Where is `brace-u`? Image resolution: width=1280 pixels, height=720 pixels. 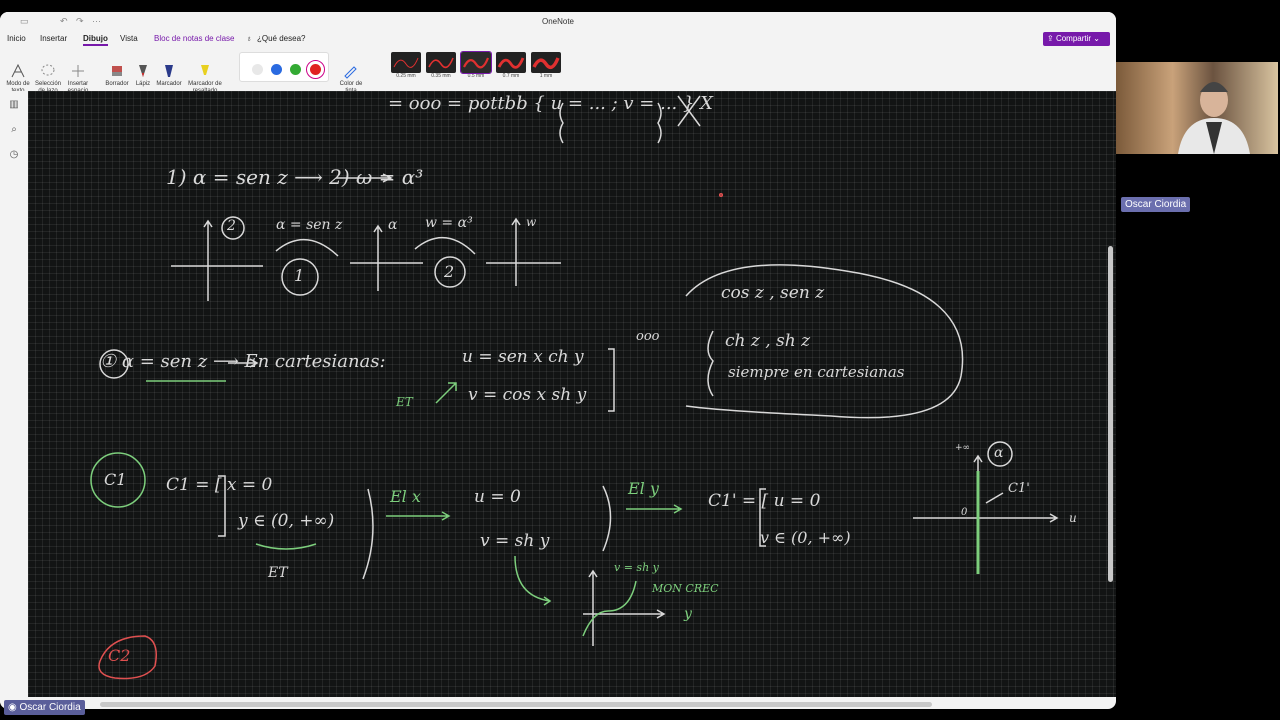 brace-u is located at coordinates (607, 518).